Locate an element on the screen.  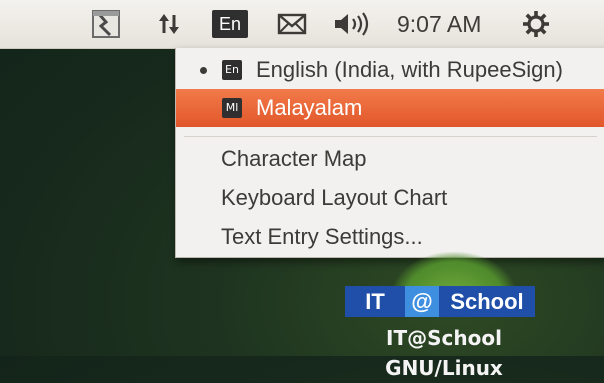
menu-item-keyboard-layout-chart: Keyboard Layout Chart is located at coordinates (390, 198).